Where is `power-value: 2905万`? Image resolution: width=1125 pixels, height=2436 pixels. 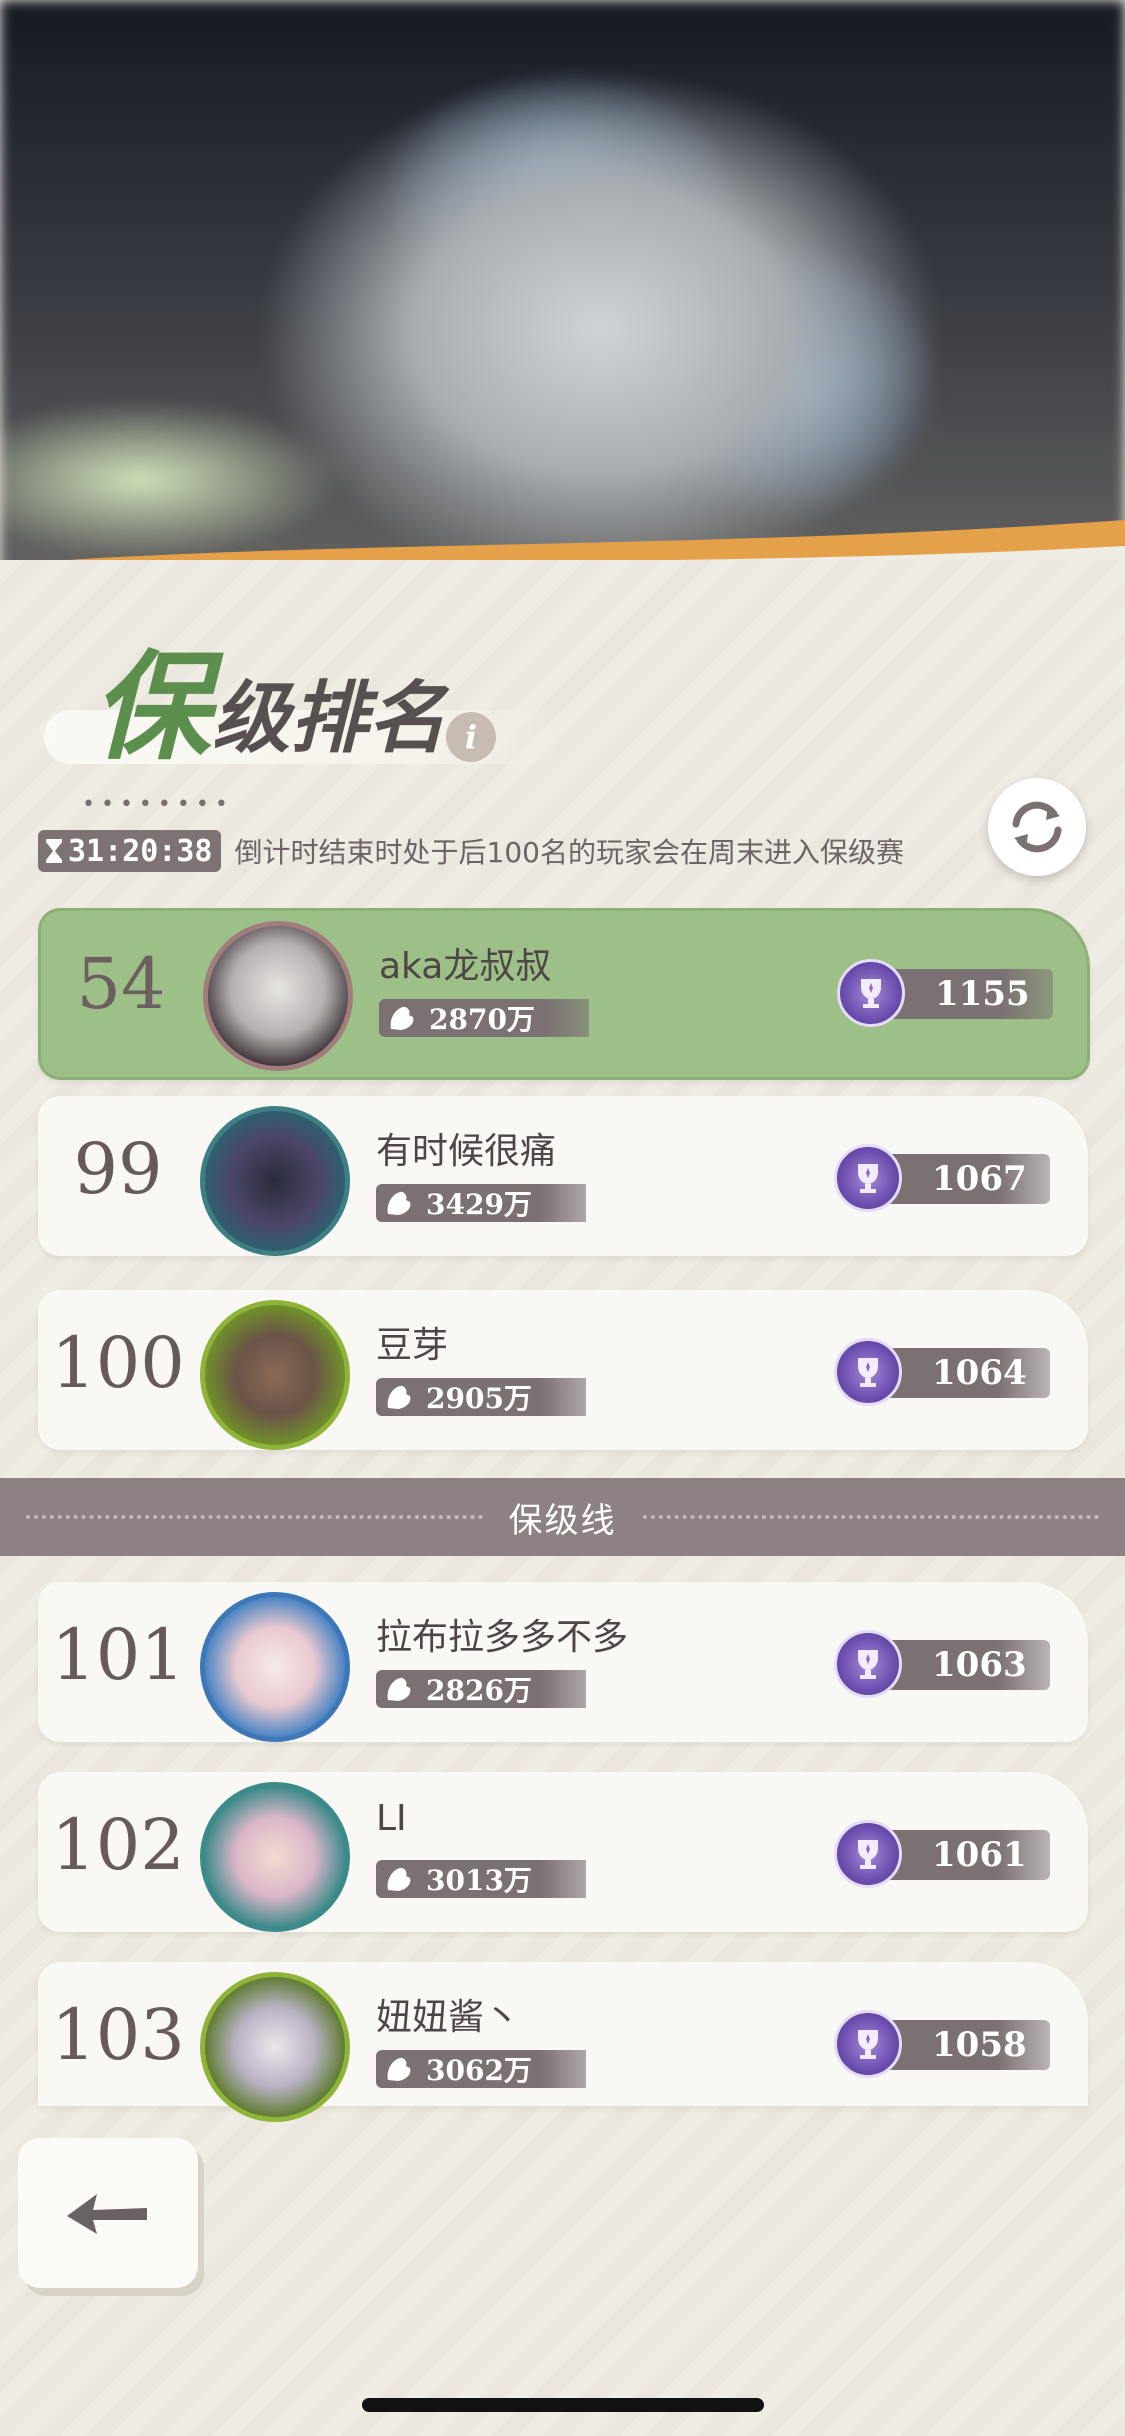 power-value: 2905万 is located at coordinates (479, 1398).